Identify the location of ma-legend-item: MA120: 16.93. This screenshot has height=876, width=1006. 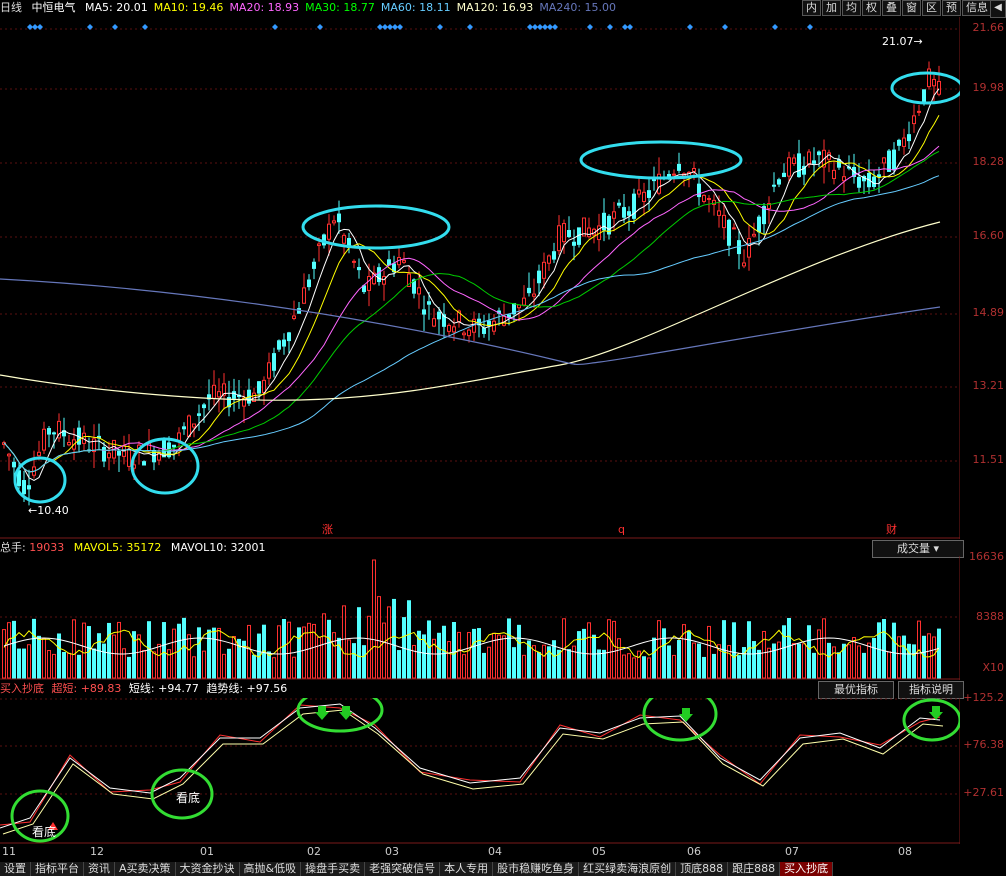
(495, 7).